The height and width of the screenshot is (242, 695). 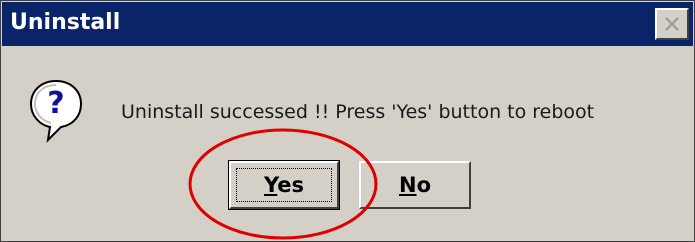 I want to click on no-label-rest: o, so click(x=423, y=185).